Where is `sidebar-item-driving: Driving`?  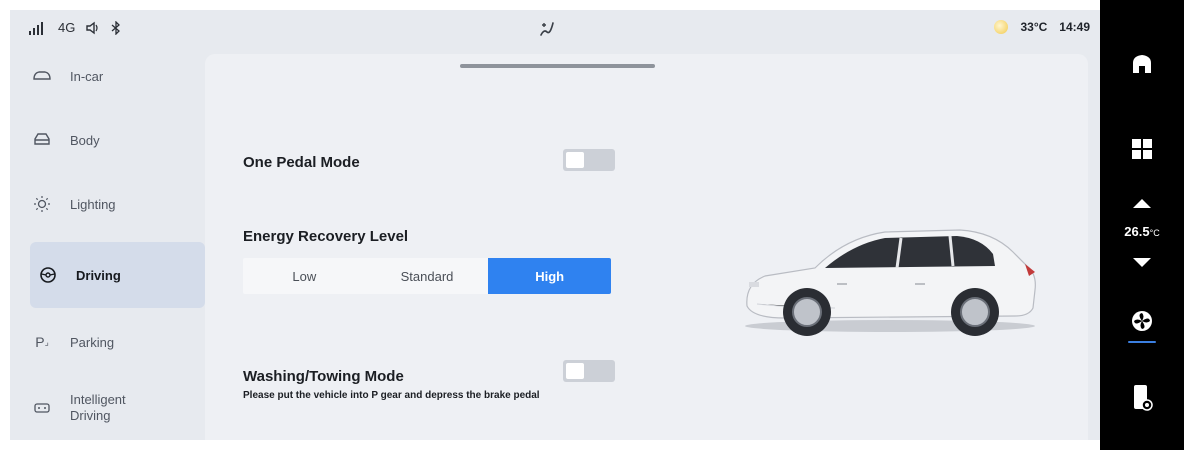
sidebar-item-driving: Driving is located at coordinates (117, 275).